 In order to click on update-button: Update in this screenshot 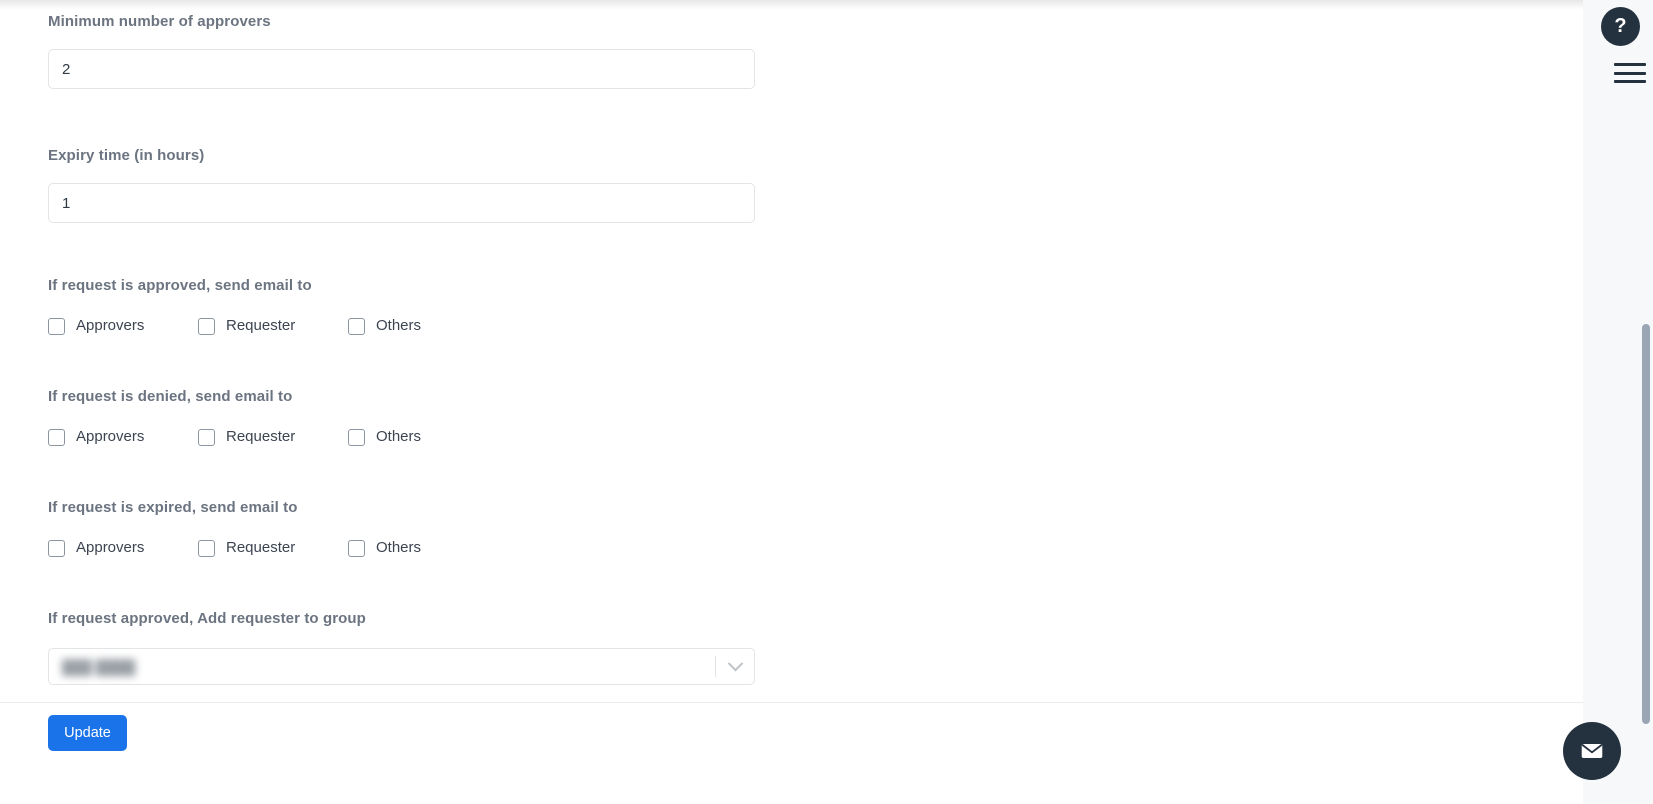, I will do `click(87, 733)`.